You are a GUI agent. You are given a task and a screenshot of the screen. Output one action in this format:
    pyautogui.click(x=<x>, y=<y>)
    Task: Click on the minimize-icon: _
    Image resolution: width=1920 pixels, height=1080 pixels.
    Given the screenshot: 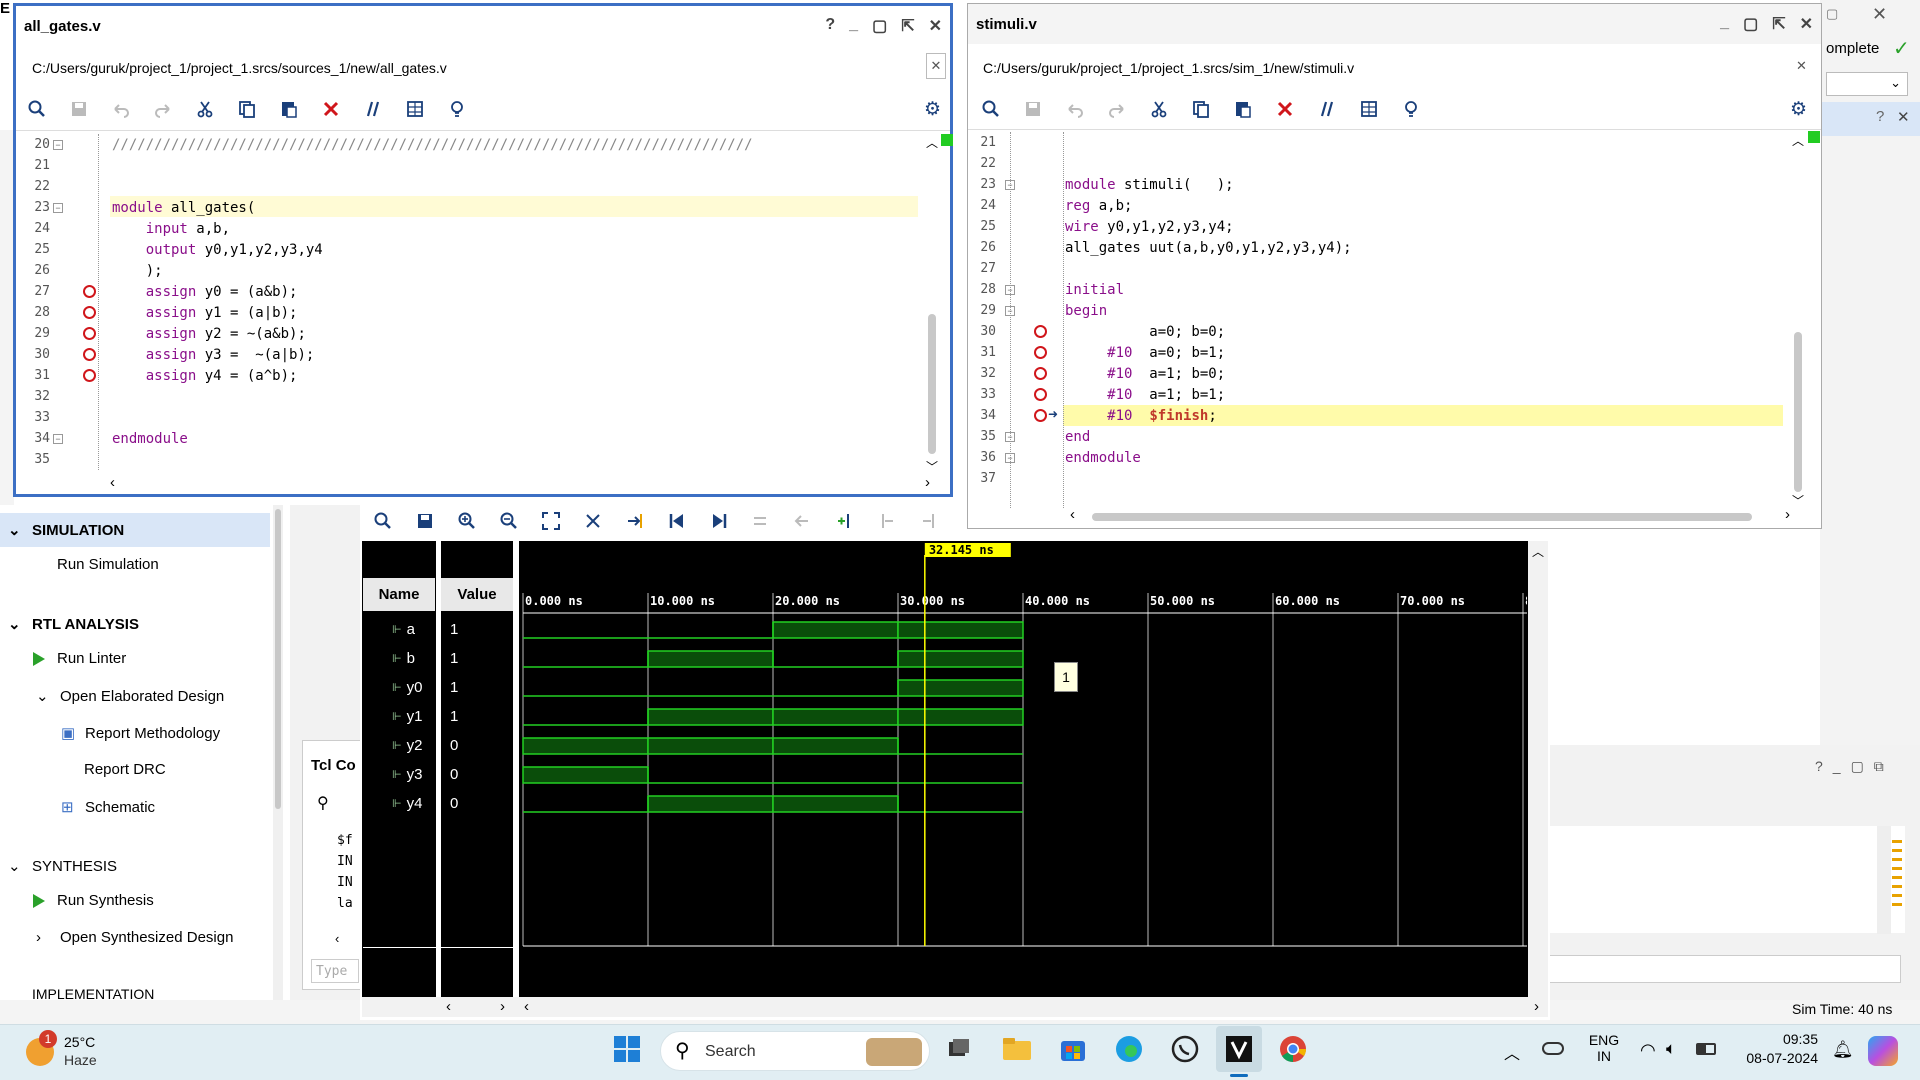 What is the action you would take?
    pyautogui.click(x=1724, y=24)
    